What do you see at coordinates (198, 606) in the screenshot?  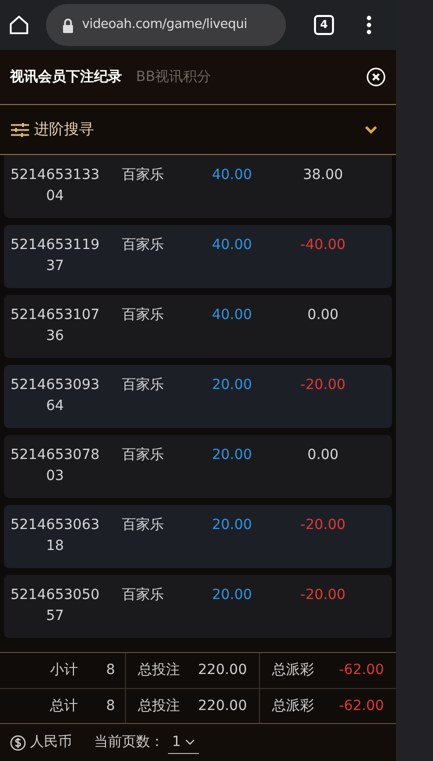 I see `record-card: 521465305057 百家乐 20.00 -20.00` at bounding box center [198, 606].